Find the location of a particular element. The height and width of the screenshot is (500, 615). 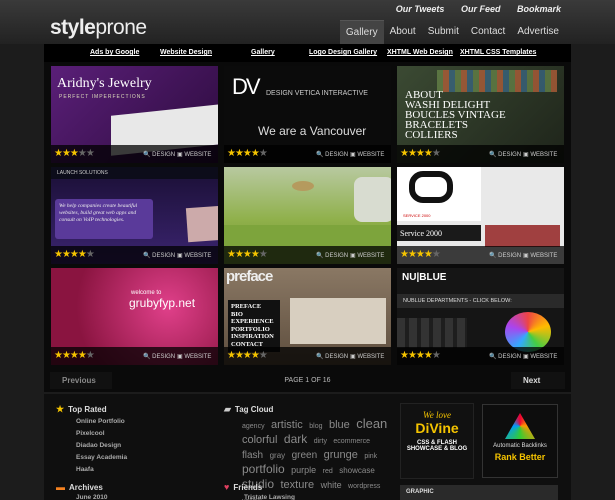

ads-by-google-link: Ads by Google is located at coordinates (114, 52).